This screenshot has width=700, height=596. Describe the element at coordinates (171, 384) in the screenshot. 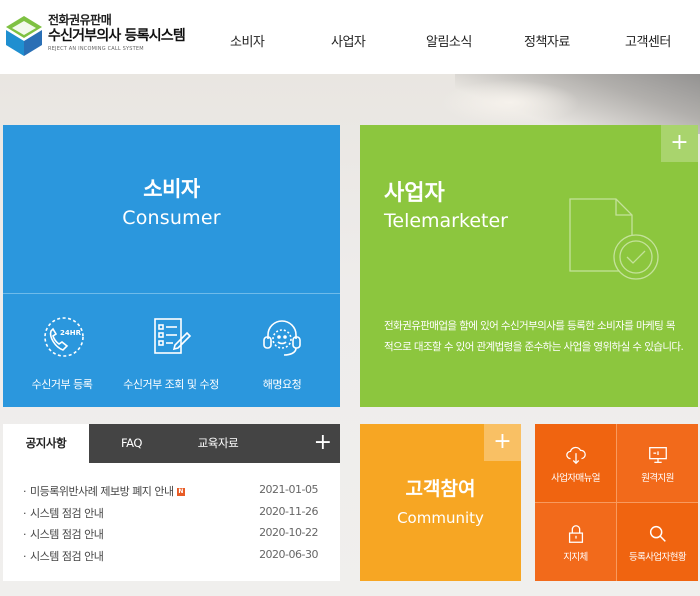

I see `service-lookup-label: 수신거부 조회 및 수정` at that location.